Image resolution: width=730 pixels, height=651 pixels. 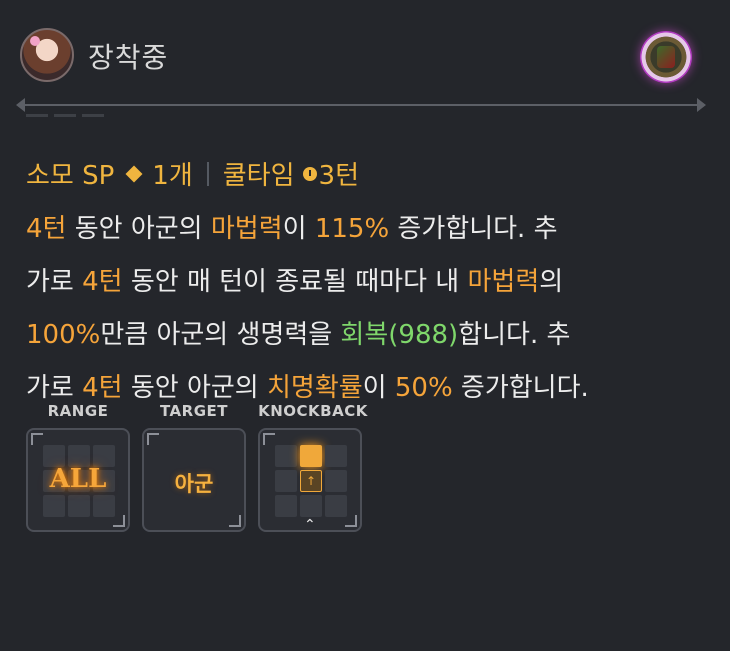 What do you see at coordinates (338, 176) in the screenshot?
I see `cooldown-value: 3턴` at bounding box center [338, 176].